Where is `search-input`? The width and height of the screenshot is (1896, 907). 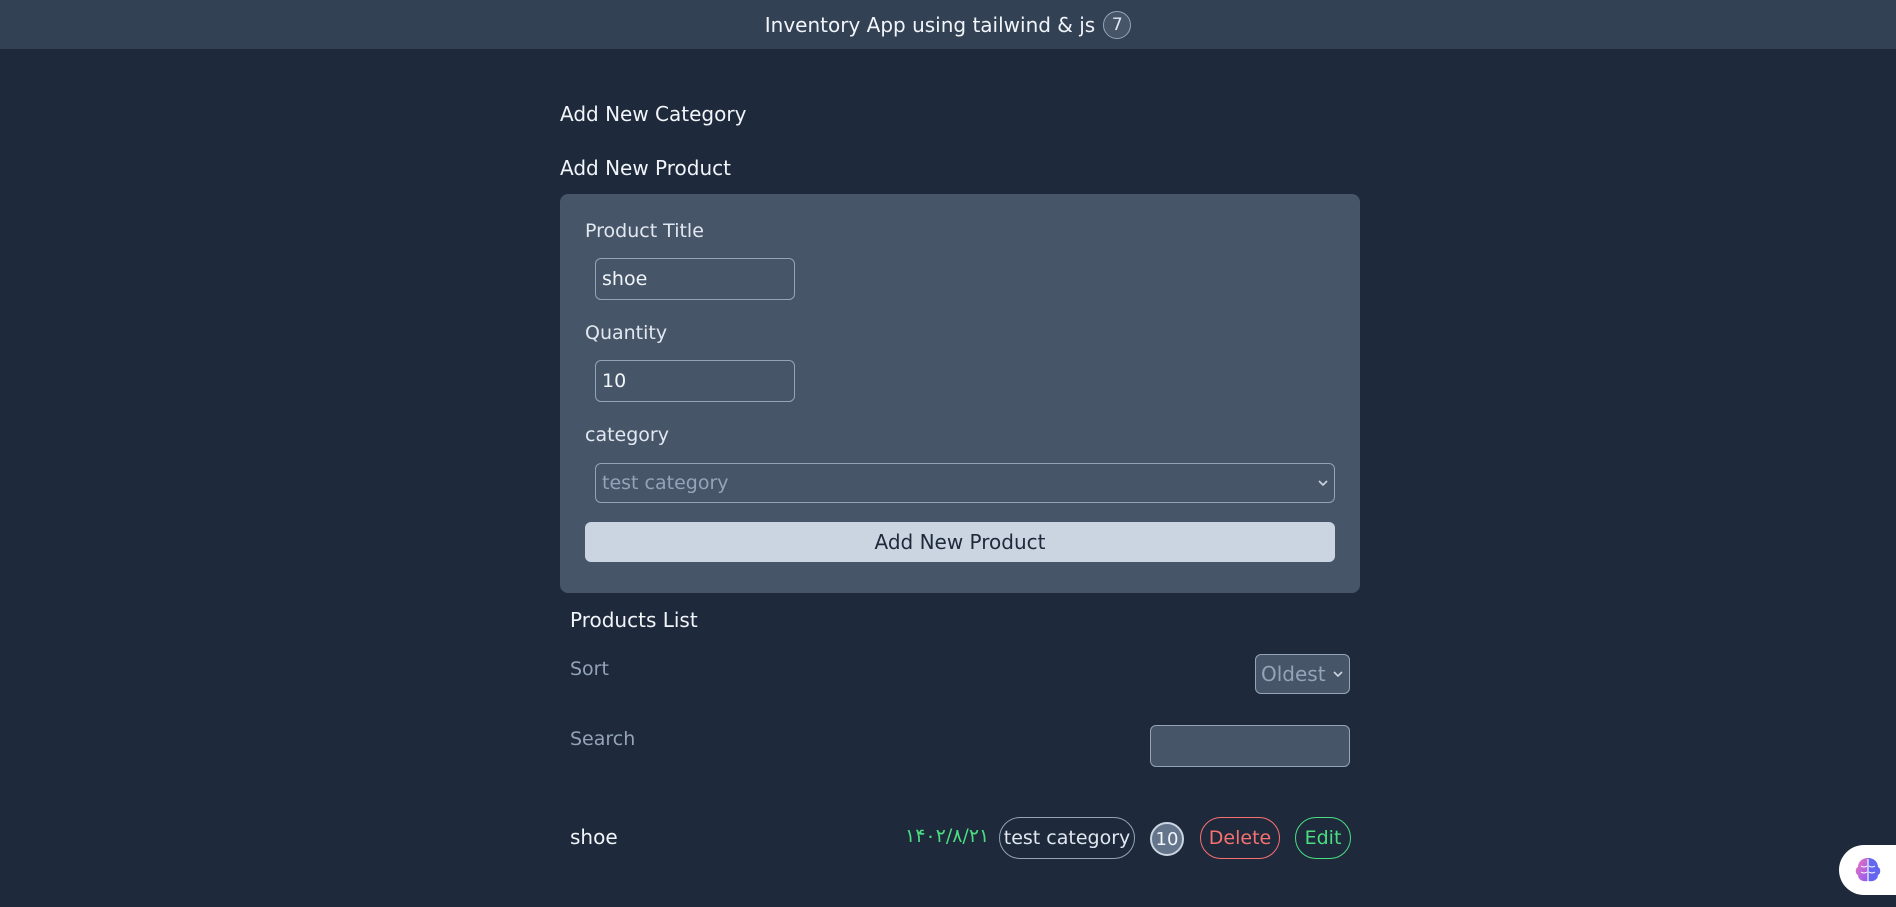
search-input is located at coordinates (1250, 746).